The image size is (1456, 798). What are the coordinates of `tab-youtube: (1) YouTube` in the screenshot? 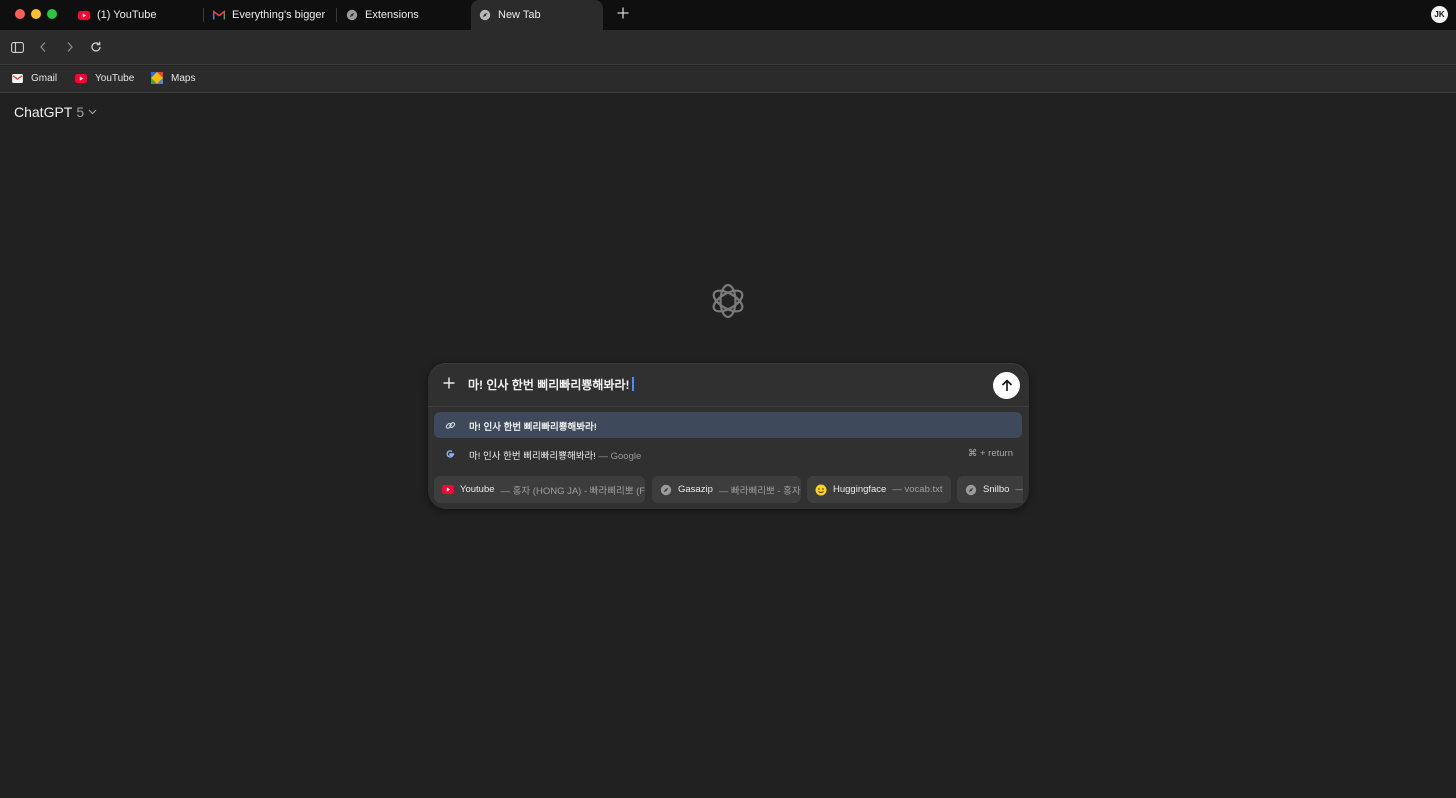 It's located at (135, 15).